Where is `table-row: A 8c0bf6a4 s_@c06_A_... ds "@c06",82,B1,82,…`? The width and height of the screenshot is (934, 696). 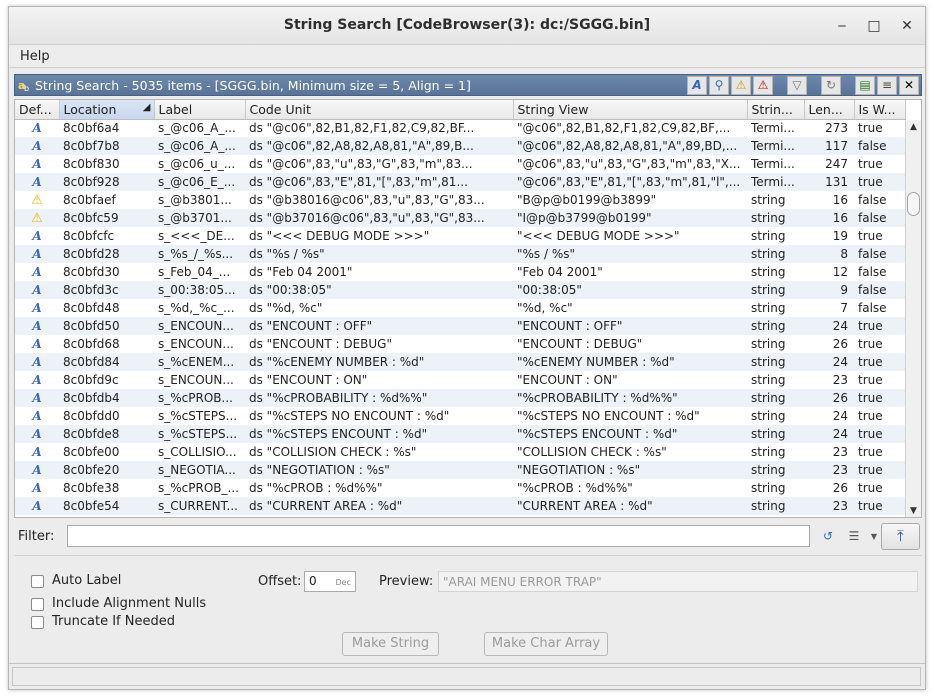
table-row: A 8c0bf6a4 s_@c06_A_... ds "@c06",82,B1,82,… is located at coordinates (460, 128).